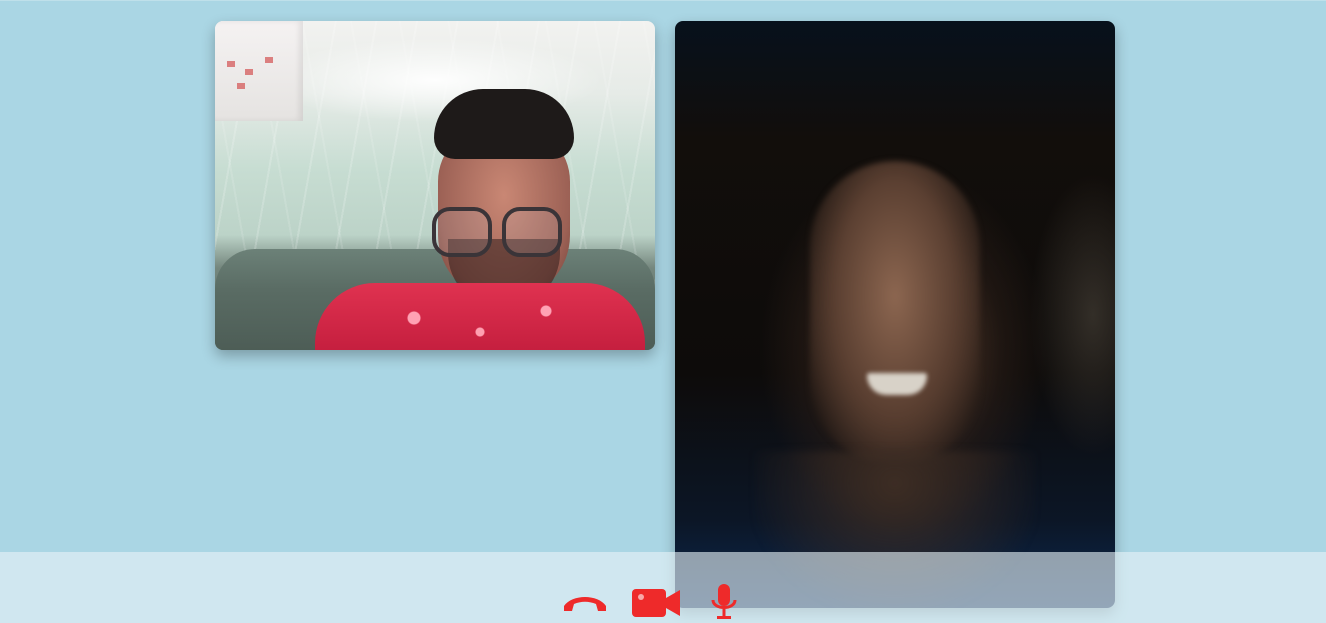  I want to click on video-camera-icon, so click(656, 603).